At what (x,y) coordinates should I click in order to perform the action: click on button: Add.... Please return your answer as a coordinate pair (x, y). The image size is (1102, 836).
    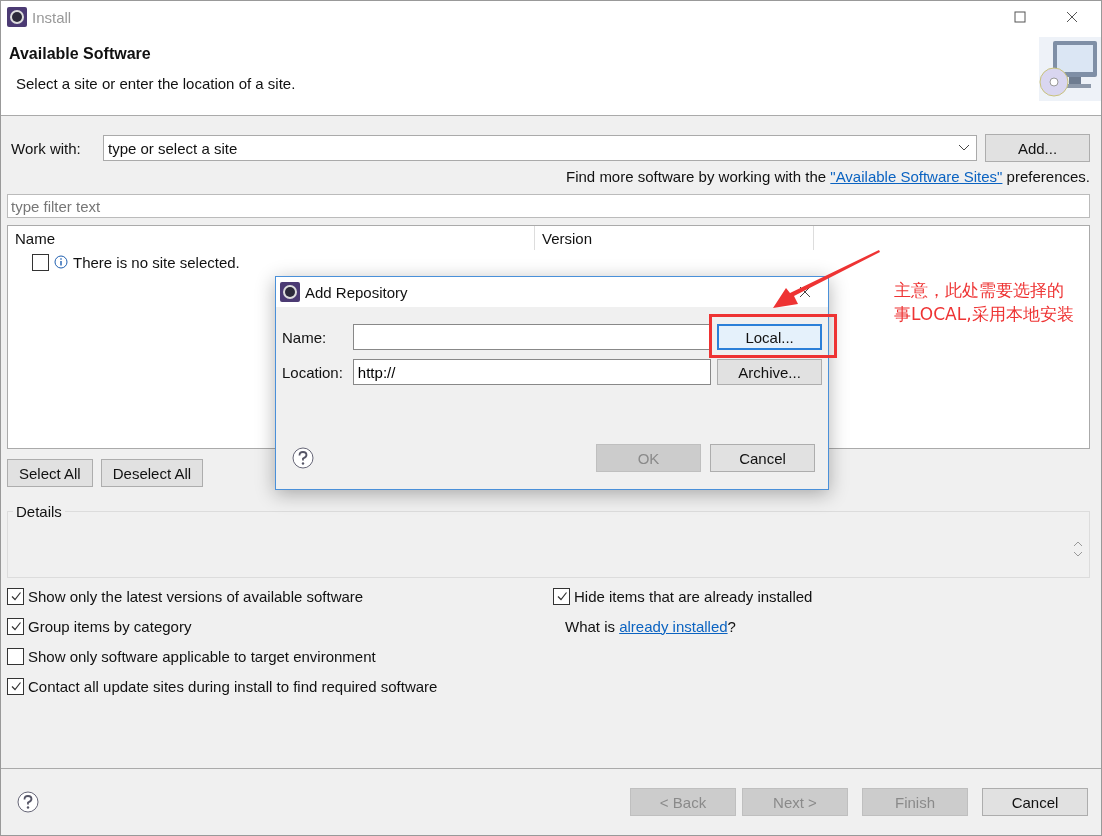
    Looking at the image, I should click on (1037, 148).